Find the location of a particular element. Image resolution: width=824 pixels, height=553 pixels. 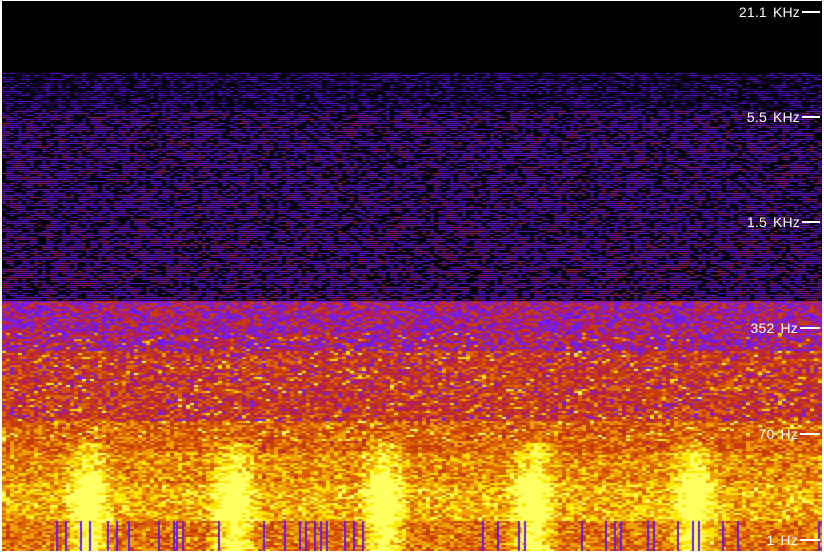

freq-label-5k: 5.5 KHz is located at coordinates (783, 117).